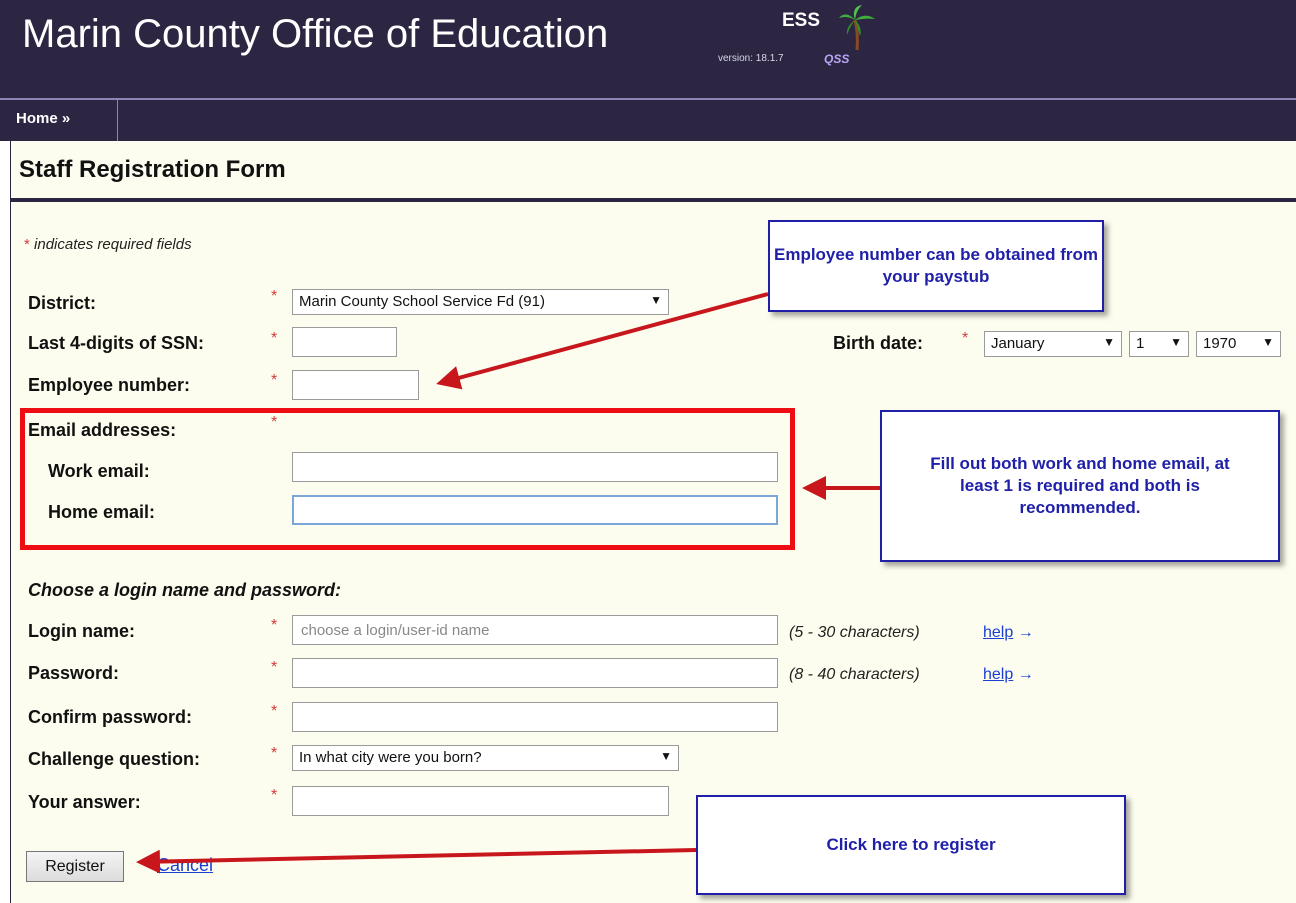  I want to click on employee-number-input, so click(355, 385).